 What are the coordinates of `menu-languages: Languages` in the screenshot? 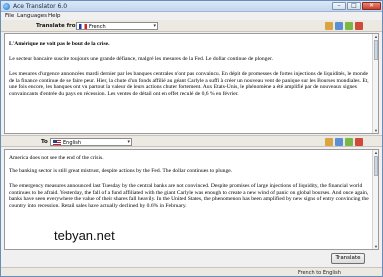 It's located at (32, 16).